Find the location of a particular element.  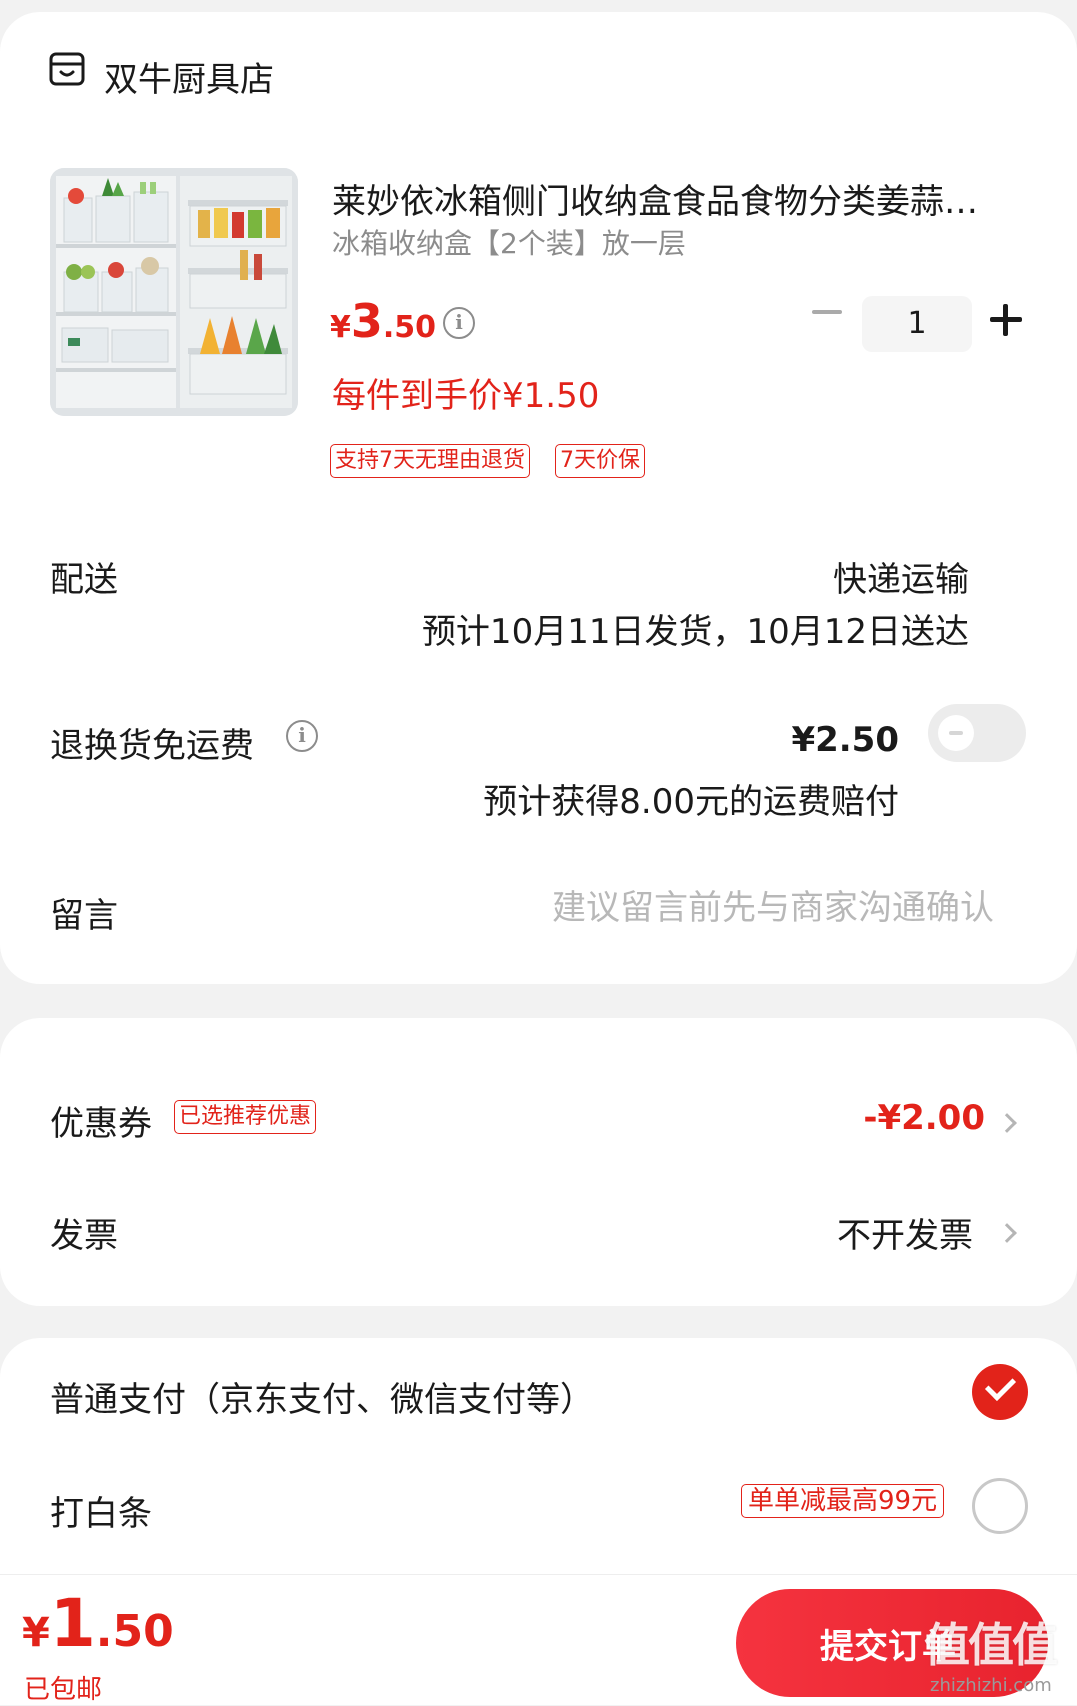

shipping-note: 已包邮 is located at coordinates (63, 1690).